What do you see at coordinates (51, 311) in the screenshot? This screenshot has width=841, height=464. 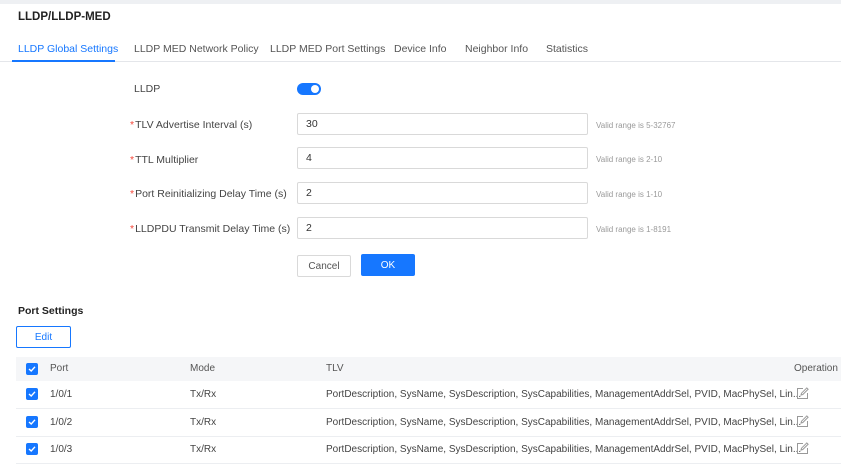 I see `port-settings-title: Port Settings` at bounding box center [51, 311].